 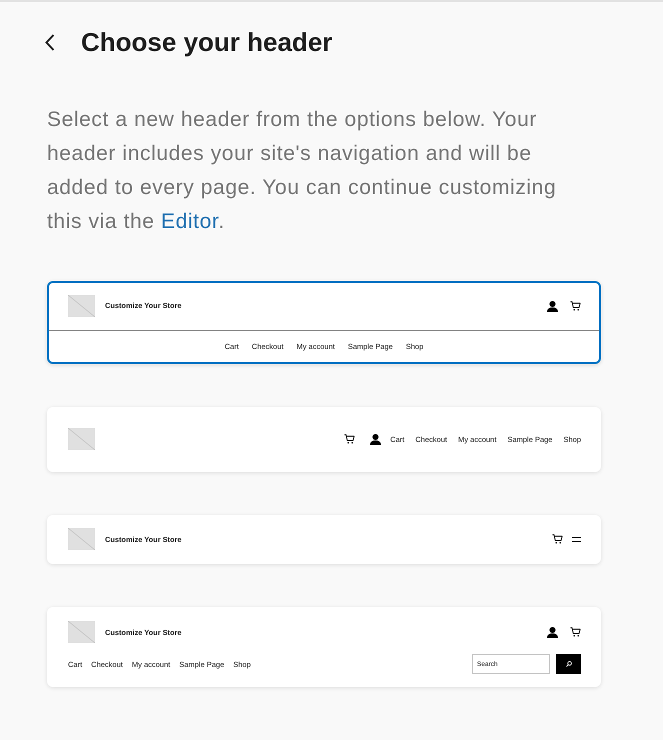 I want to click on search-button, so click(x=568, y=664).